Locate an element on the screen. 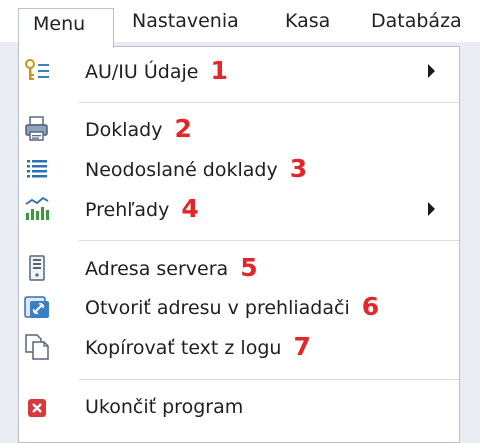 Image resolution: width=480 pixels, height=443 pixels. menu-item-prehlady: Prehľady 4 is located at coordinates (239, 209).